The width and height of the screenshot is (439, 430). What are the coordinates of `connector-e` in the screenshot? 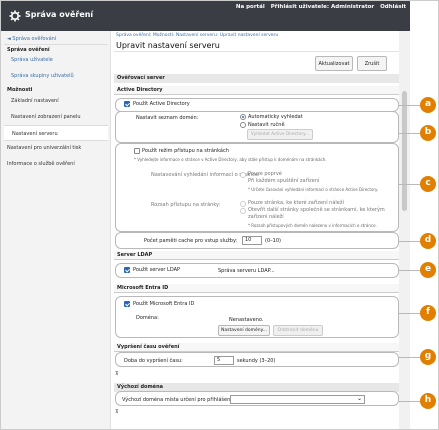 It's located at (410, 270).